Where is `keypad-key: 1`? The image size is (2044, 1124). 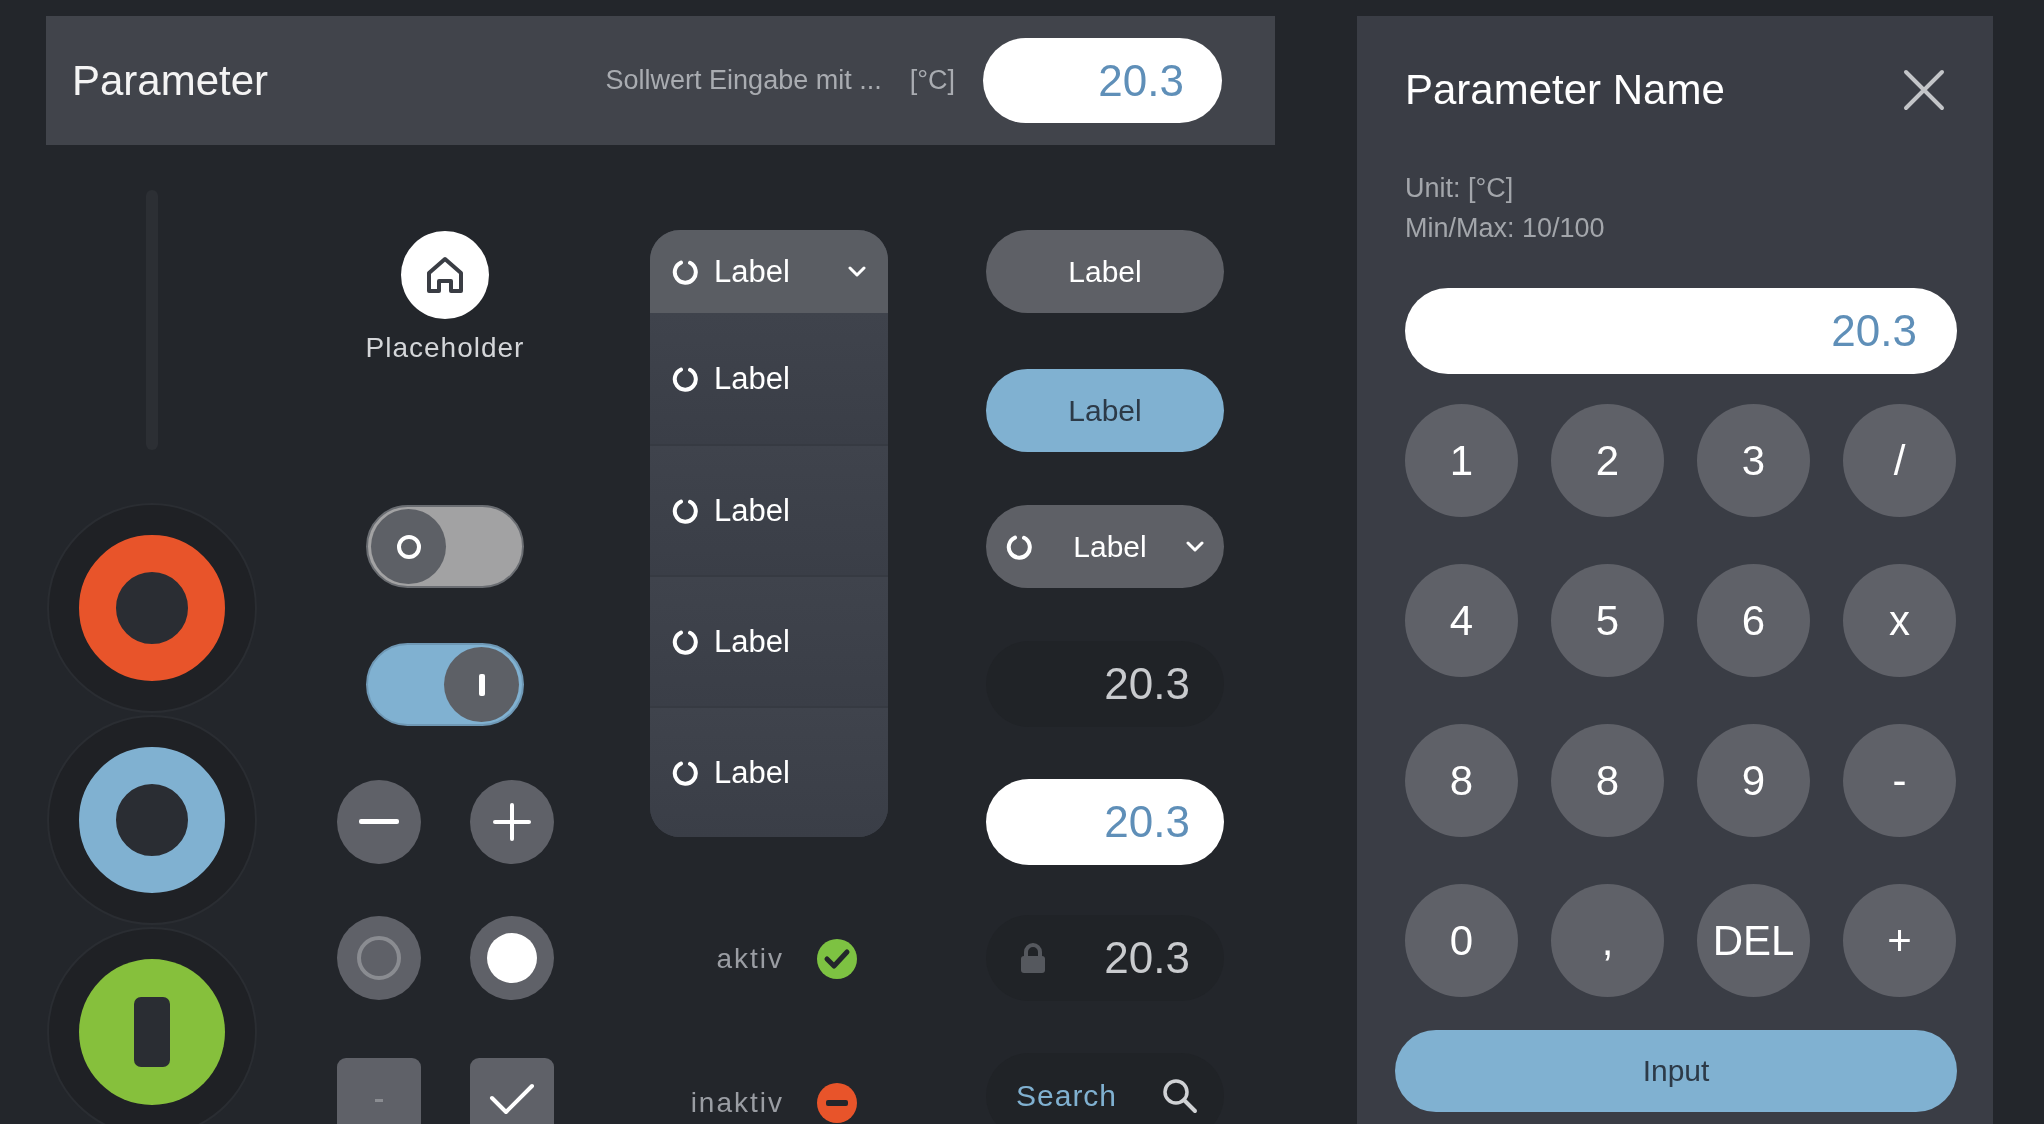
keypad-key: 1 is located at coordinates (1461, 460).